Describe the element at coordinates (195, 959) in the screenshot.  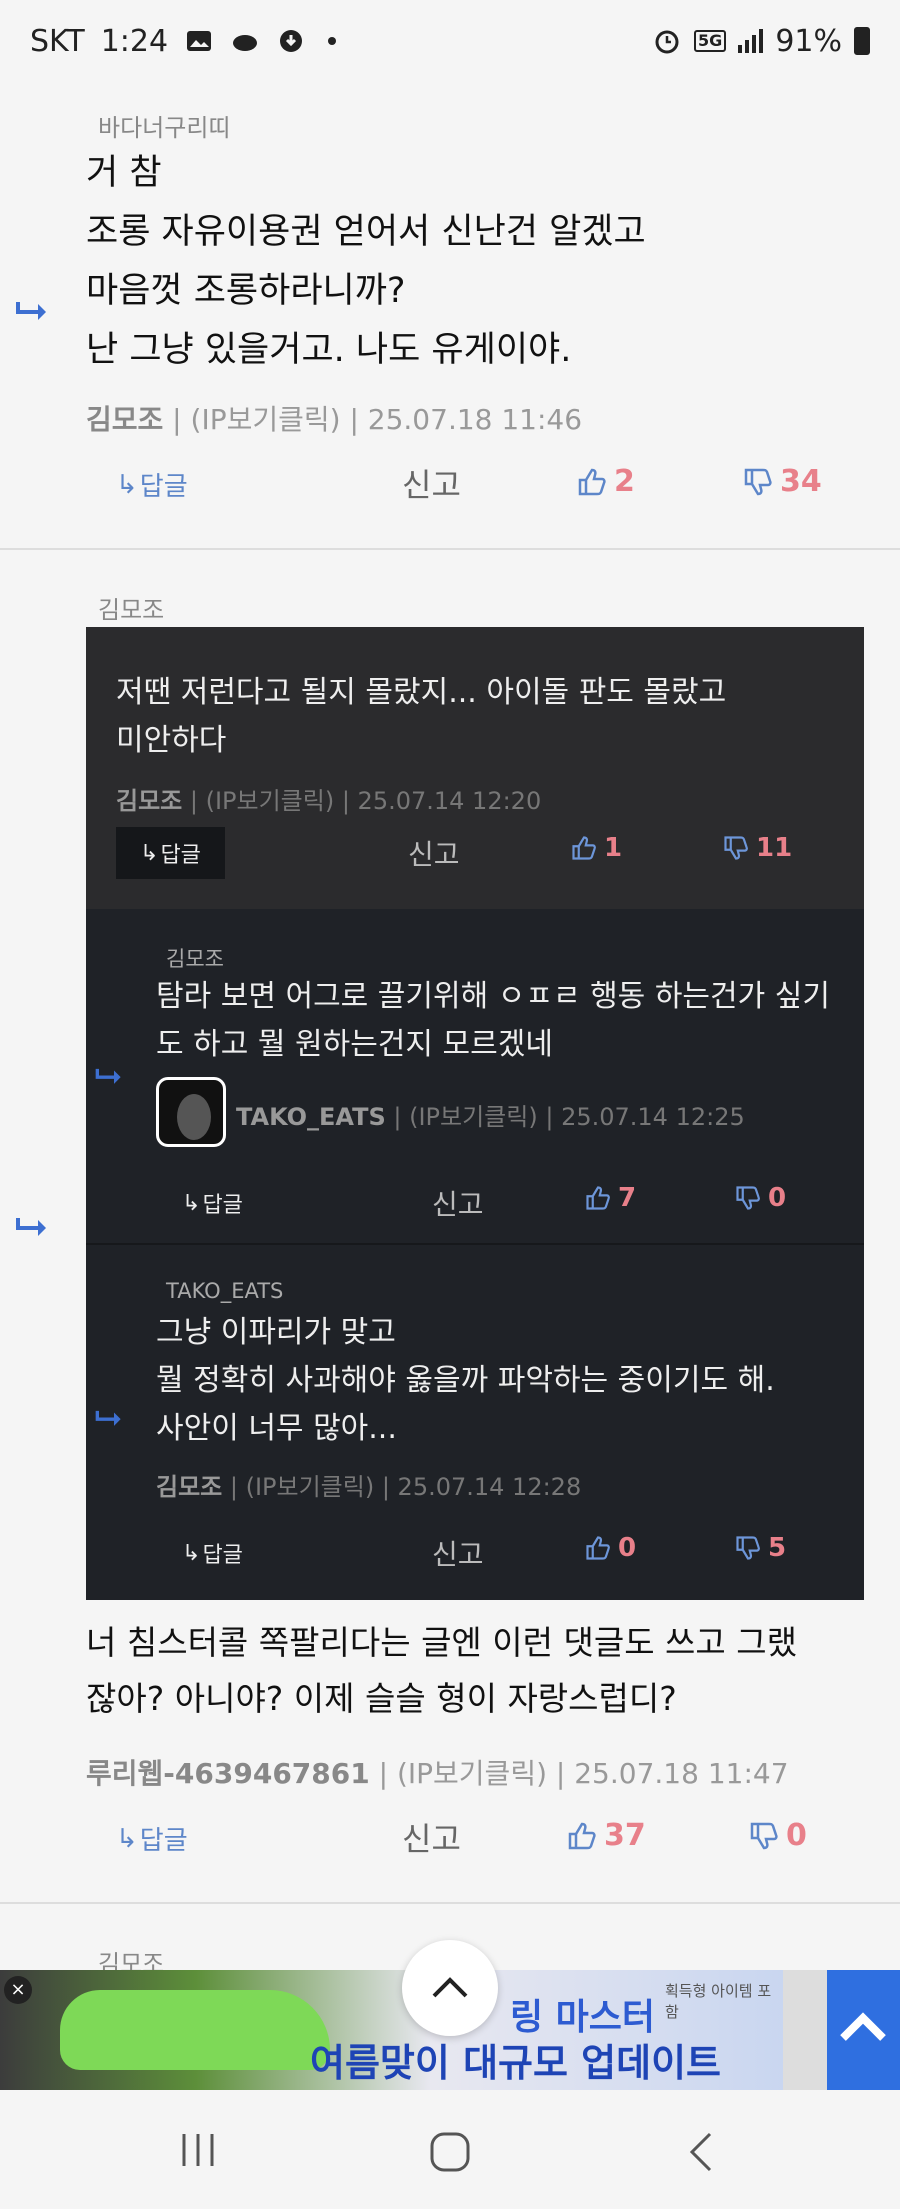
I see `quoted-author-label: 김모조` at that location.